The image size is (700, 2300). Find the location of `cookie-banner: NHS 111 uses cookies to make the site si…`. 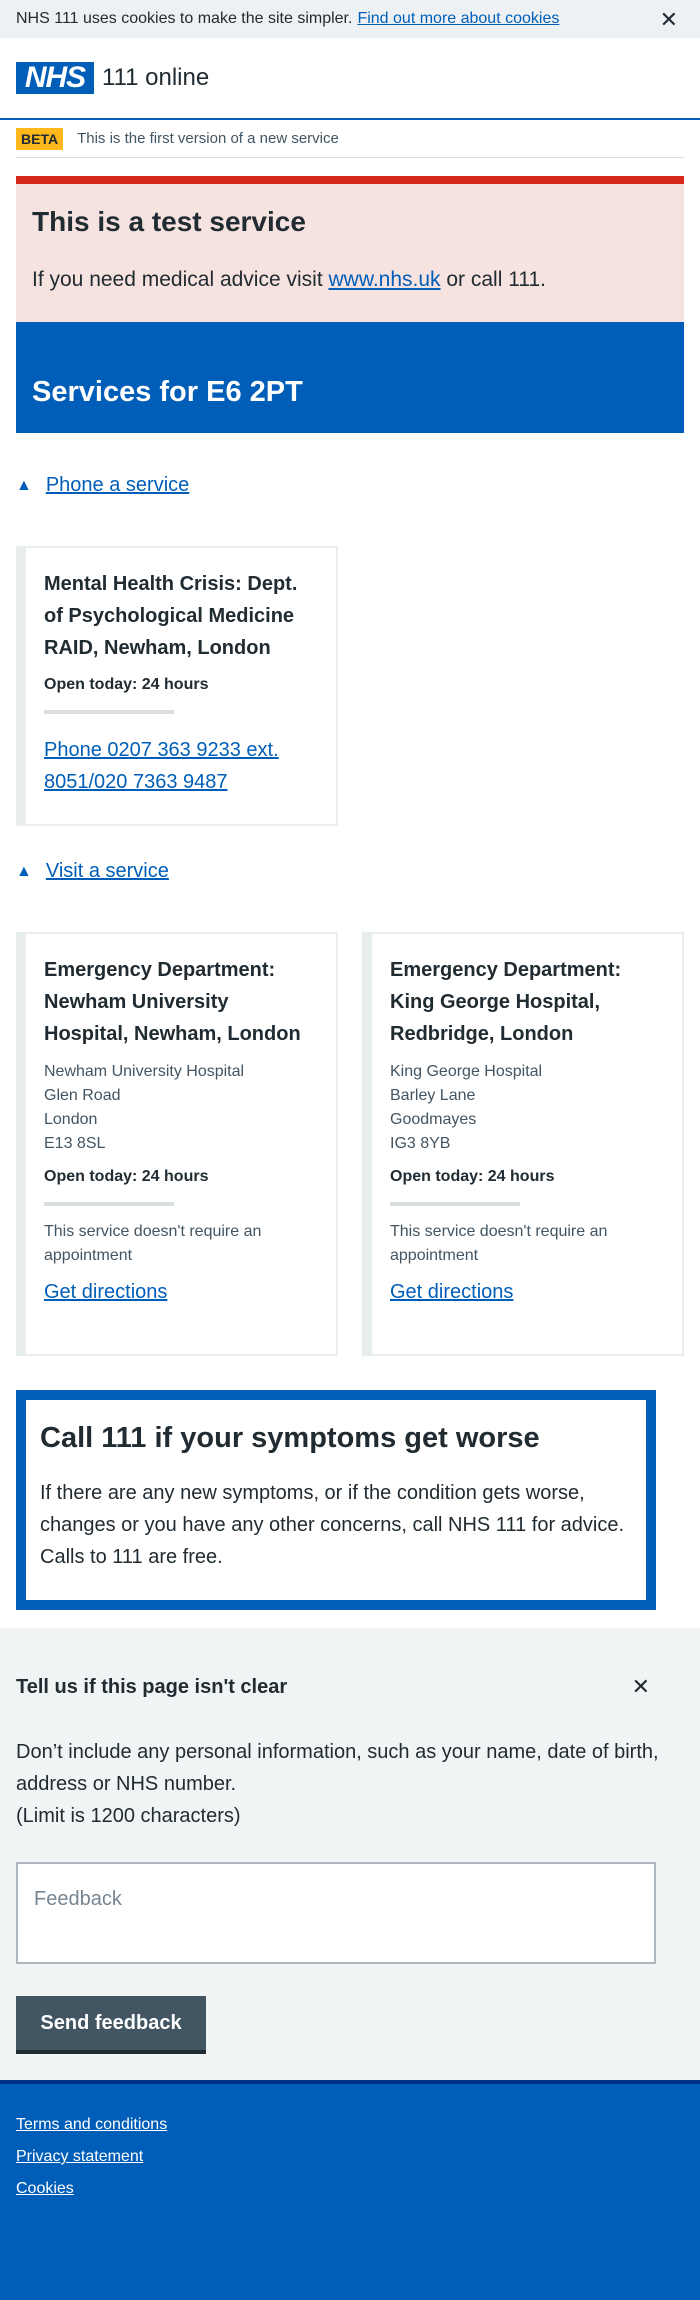

cookie-banner: NHS 111 uses cookies to make the site si… is located at coordinates (350, 19).